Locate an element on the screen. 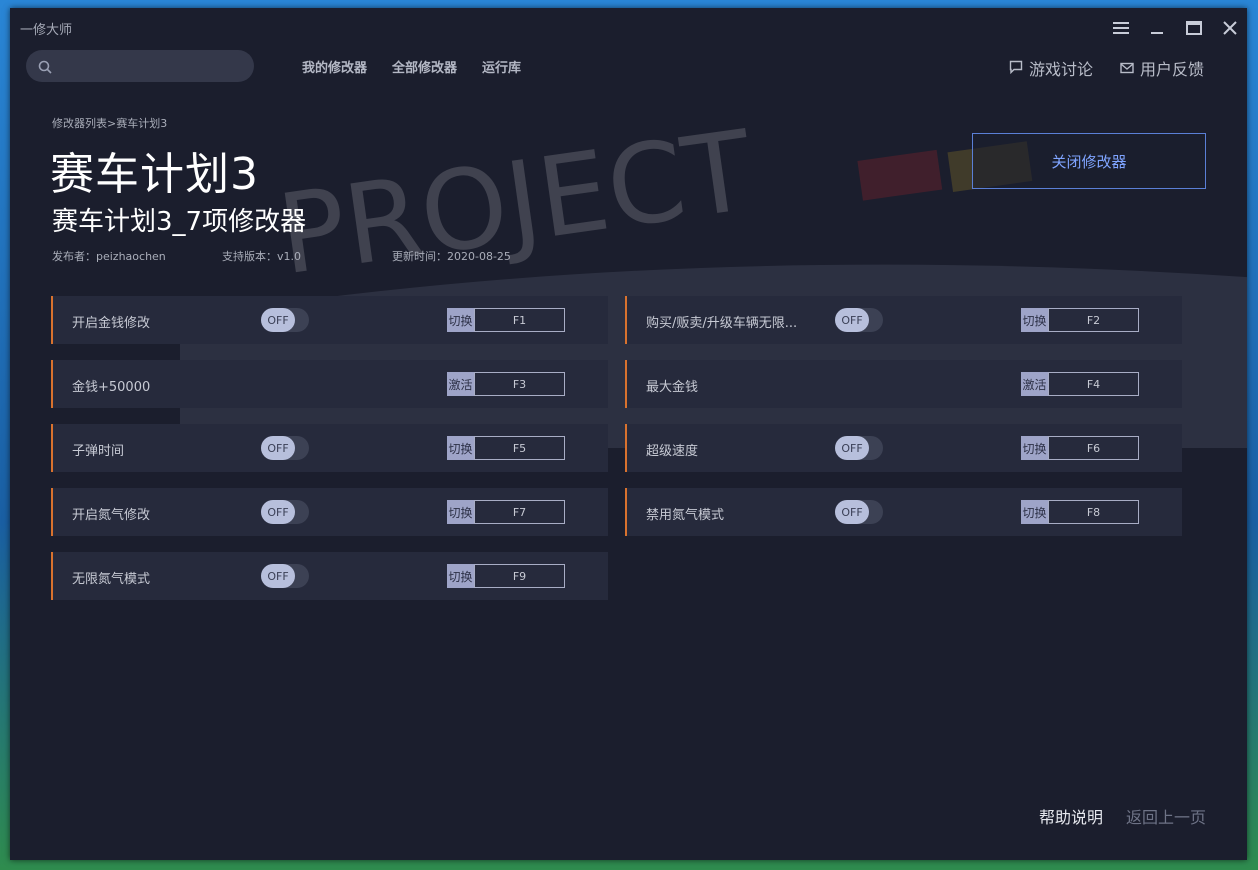 Image resolution: width=1258 pixels, height=870 pixels. hotkey-key: F2 is located at coordinates (1093, 320).